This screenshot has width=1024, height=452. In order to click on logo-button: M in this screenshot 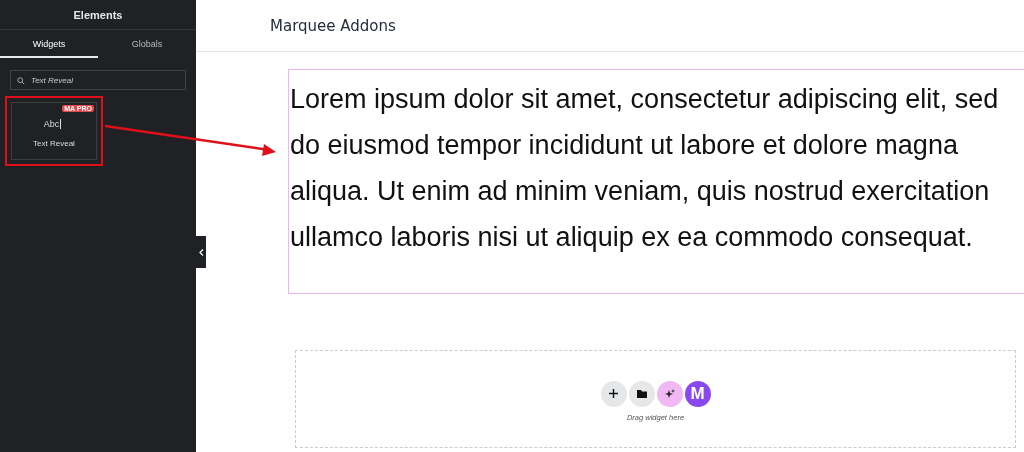, I will do `click(697, 393)`.